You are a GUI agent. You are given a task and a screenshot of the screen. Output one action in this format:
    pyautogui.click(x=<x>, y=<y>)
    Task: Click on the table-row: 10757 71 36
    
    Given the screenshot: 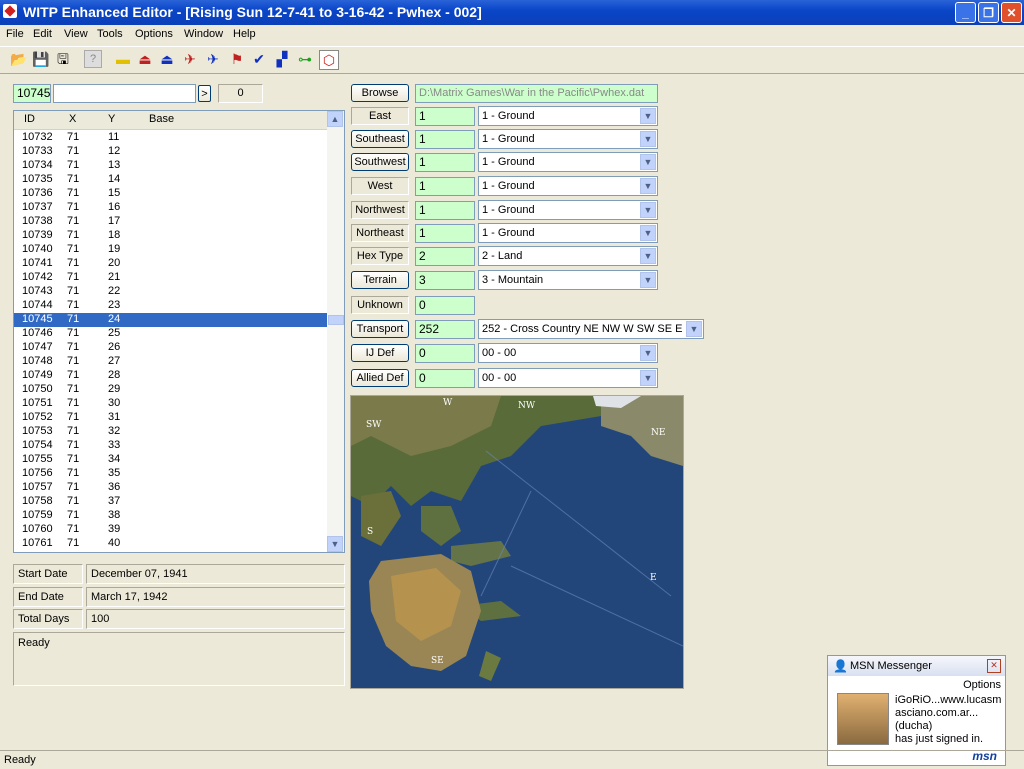 What is the action you would take?
    pyautogui.click(x=171, y=488)
    